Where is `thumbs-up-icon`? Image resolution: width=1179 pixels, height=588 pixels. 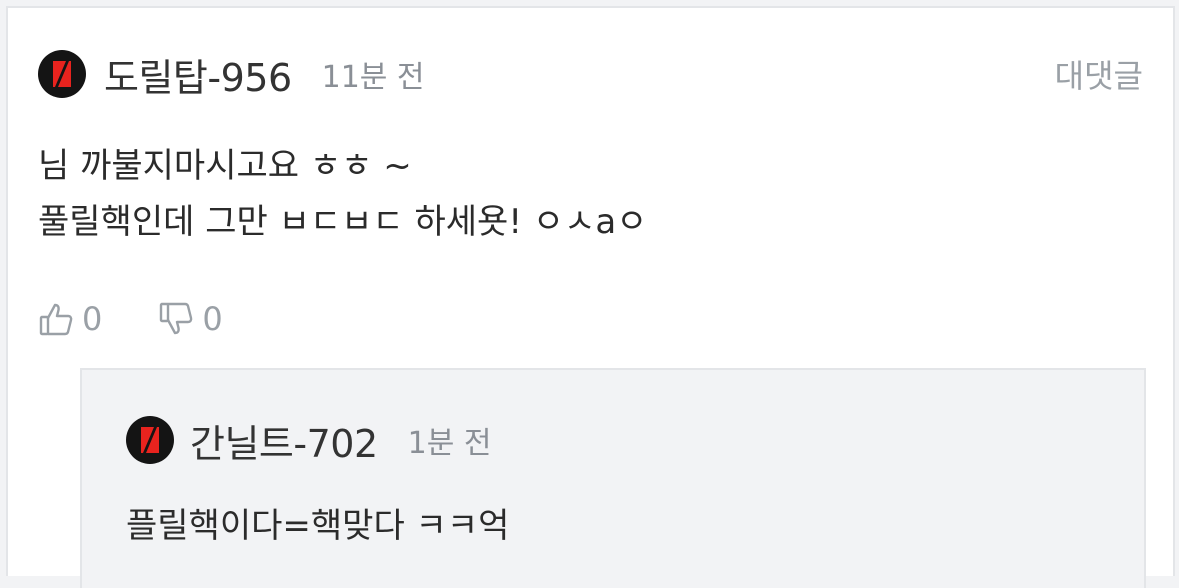 thumbs-up-icon is located at coordinates (56, 319).